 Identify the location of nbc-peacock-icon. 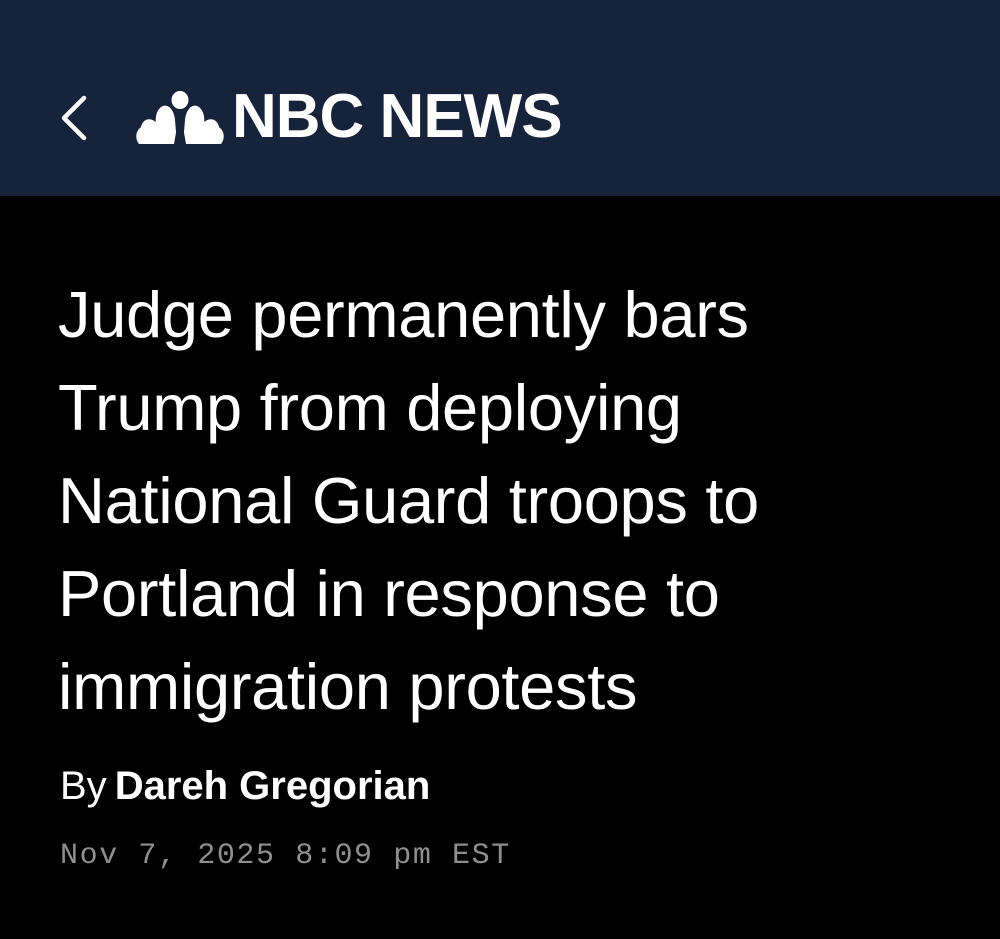
(180, 117).